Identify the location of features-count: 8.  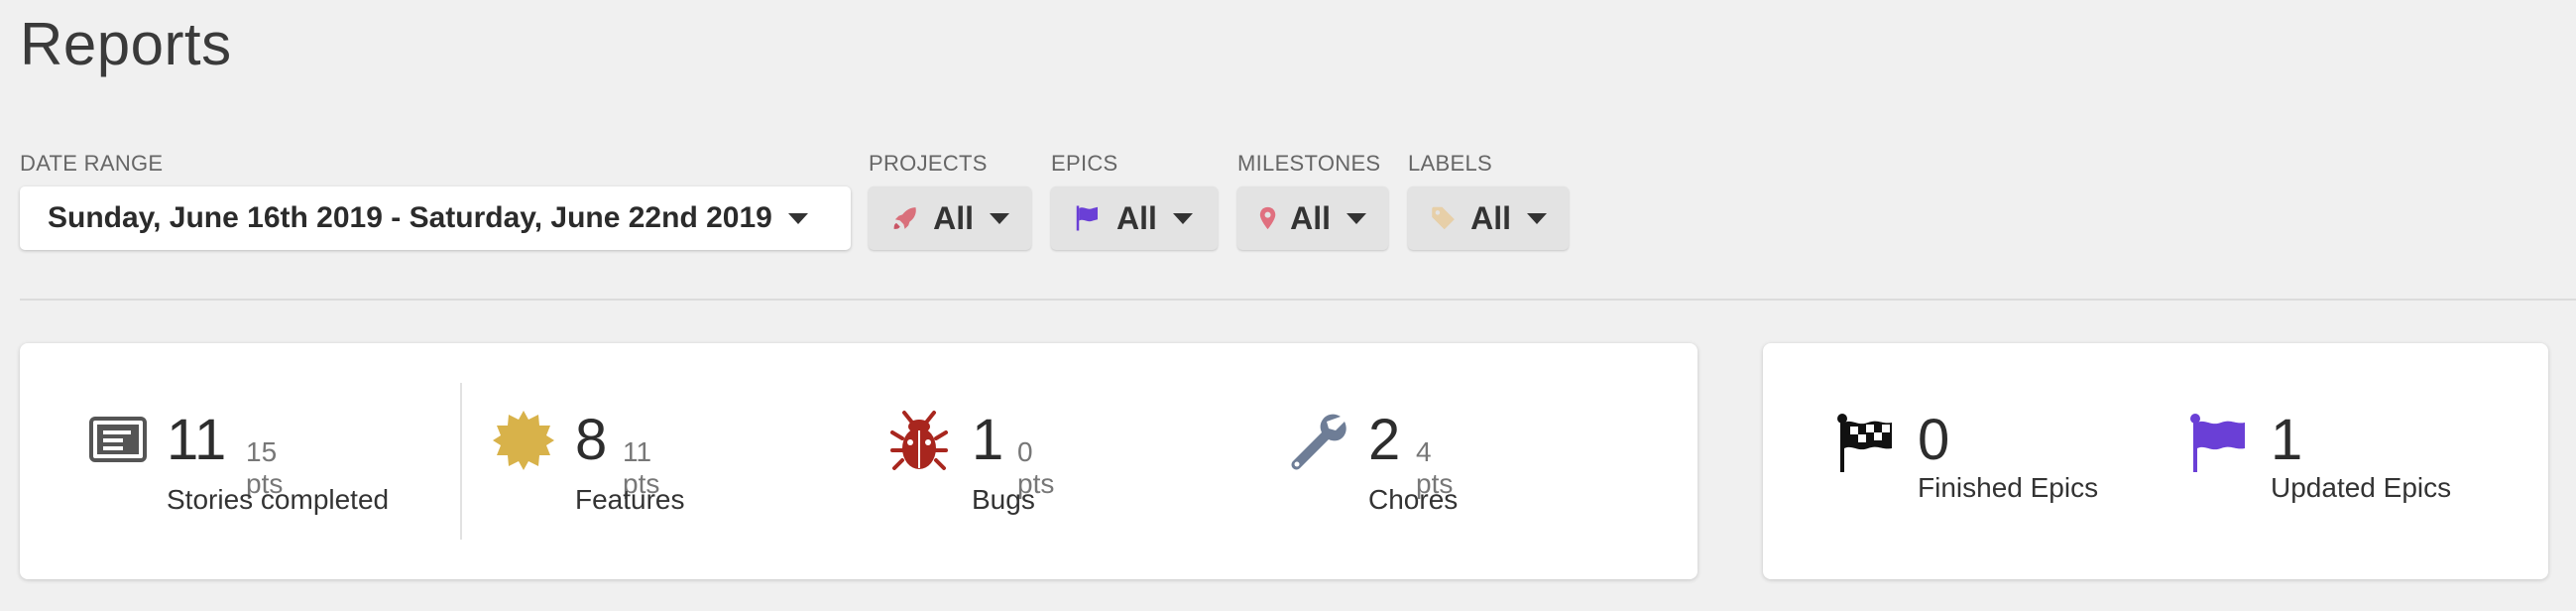
(591, 440).